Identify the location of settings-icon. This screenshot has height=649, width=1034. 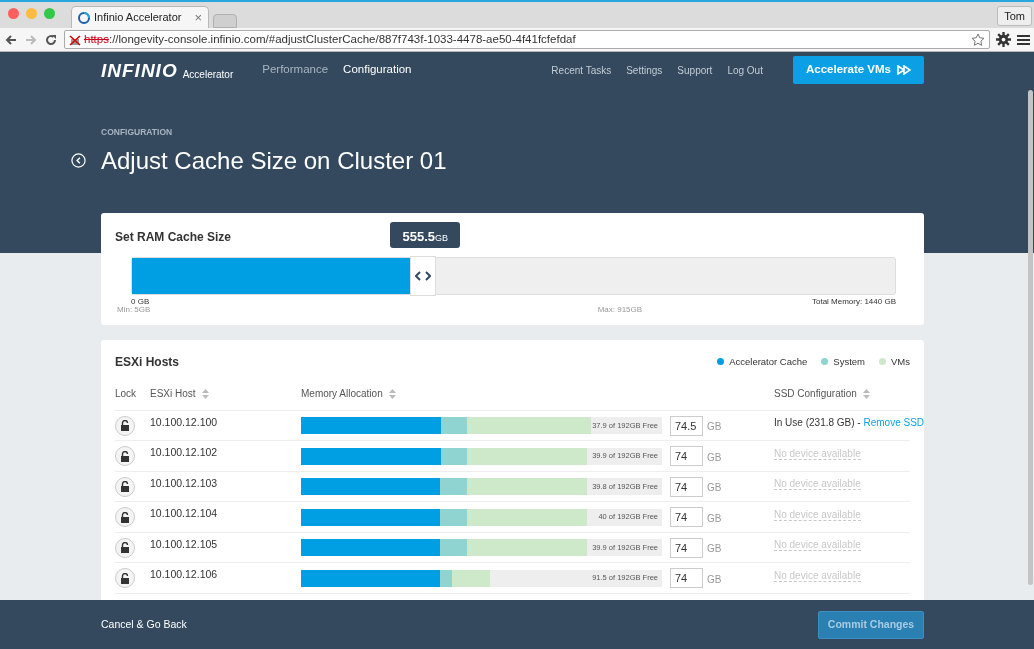
(1003, 39).